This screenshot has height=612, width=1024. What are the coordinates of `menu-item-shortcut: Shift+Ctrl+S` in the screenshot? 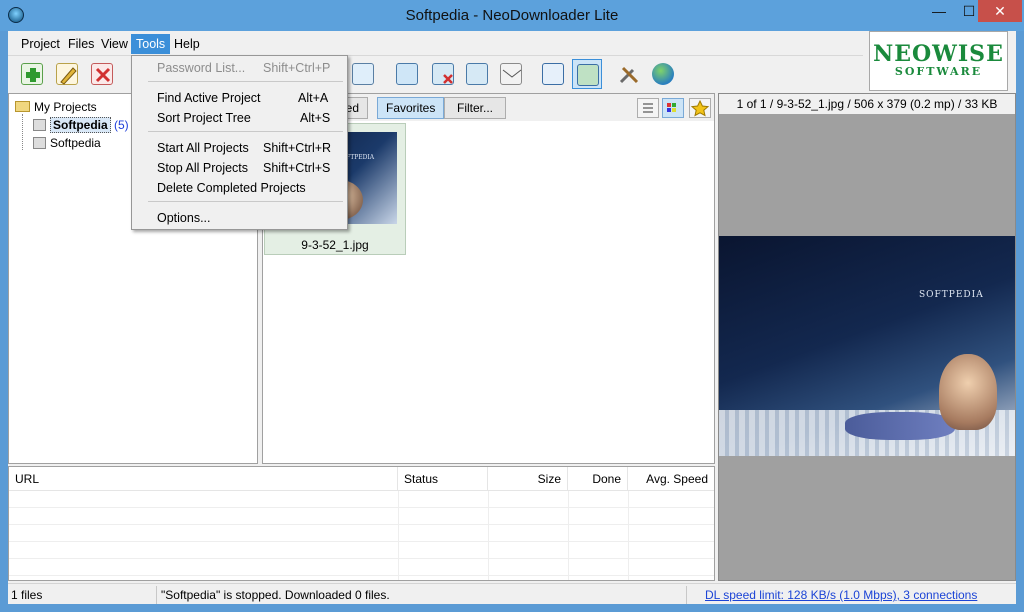 It's located at (297, 168).